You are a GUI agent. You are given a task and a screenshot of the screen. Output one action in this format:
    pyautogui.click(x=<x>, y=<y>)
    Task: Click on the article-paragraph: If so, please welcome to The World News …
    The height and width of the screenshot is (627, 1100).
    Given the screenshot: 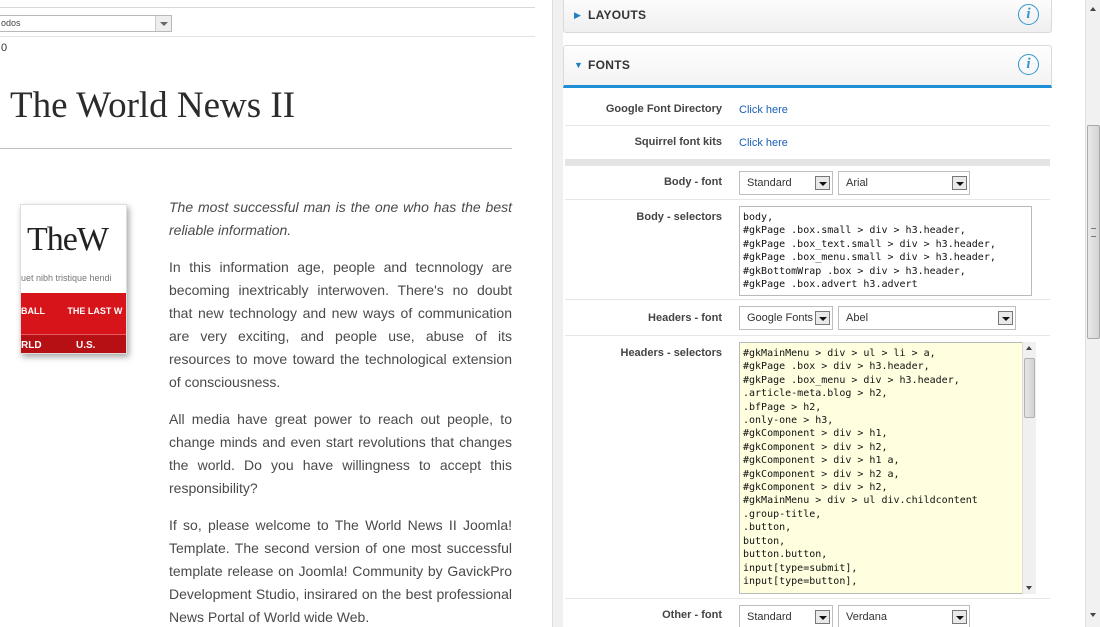 What is the action you would take?
    pyautogui.click(x=340, y=571)
    